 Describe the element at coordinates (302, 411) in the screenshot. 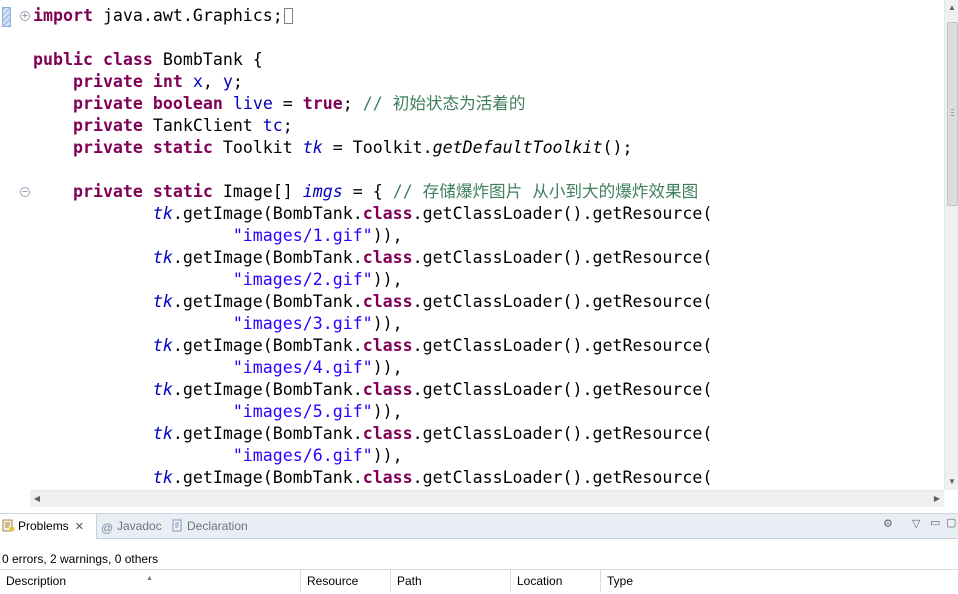

I see `code-token: "images/5.gif"` at that location.